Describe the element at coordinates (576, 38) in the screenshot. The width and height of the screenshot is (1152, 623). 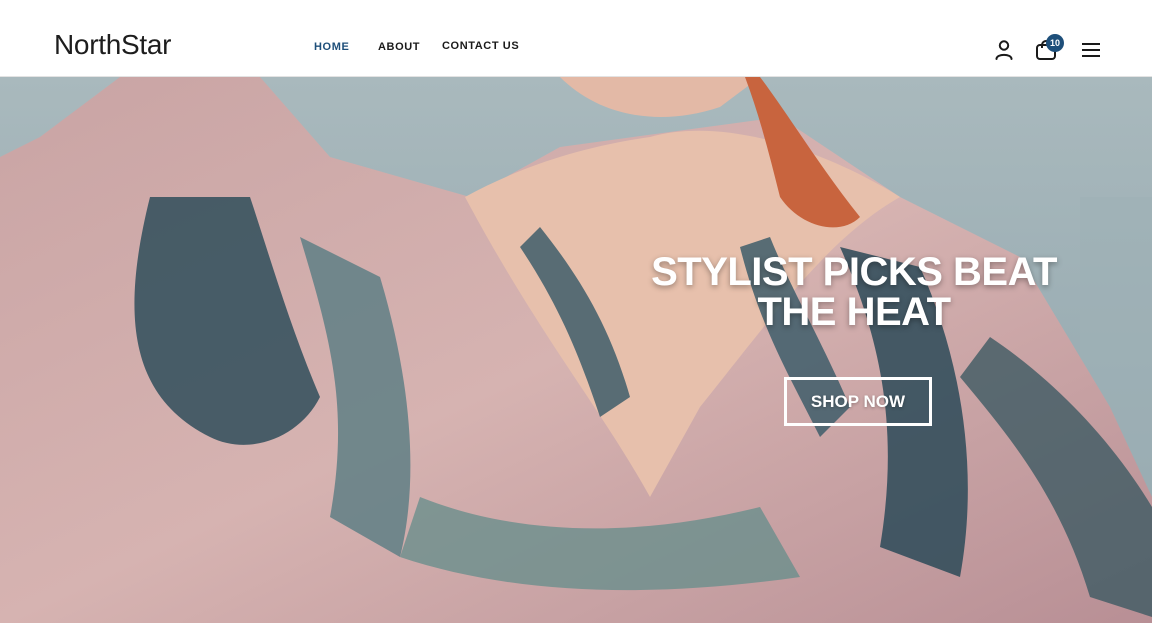
I see `site-header: NorthStar HOME ABOUT CONTACT US 10` at that location.